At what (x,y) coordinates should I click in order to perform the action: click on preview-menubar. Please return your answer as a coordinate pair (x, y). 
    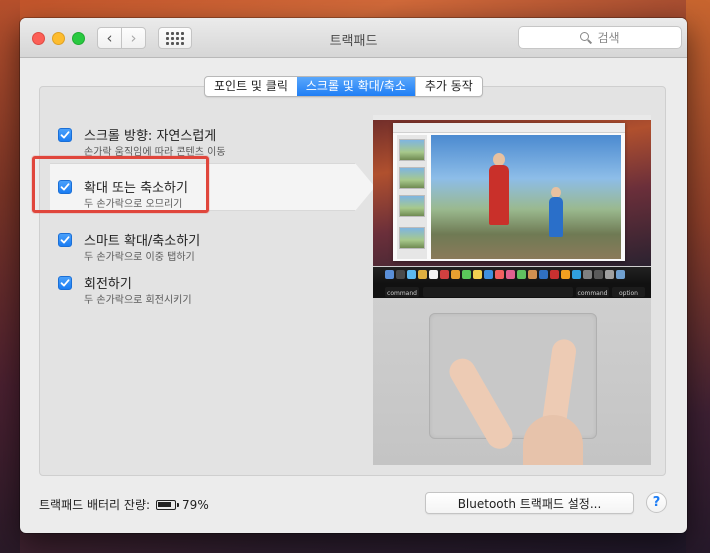
    Looking at the image, I should click on (512, 117).